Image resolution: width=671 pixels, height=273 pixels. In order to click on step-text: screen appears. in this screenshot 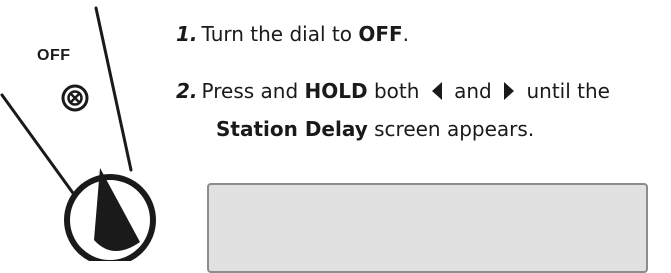, I will do `click(451, 129)`.